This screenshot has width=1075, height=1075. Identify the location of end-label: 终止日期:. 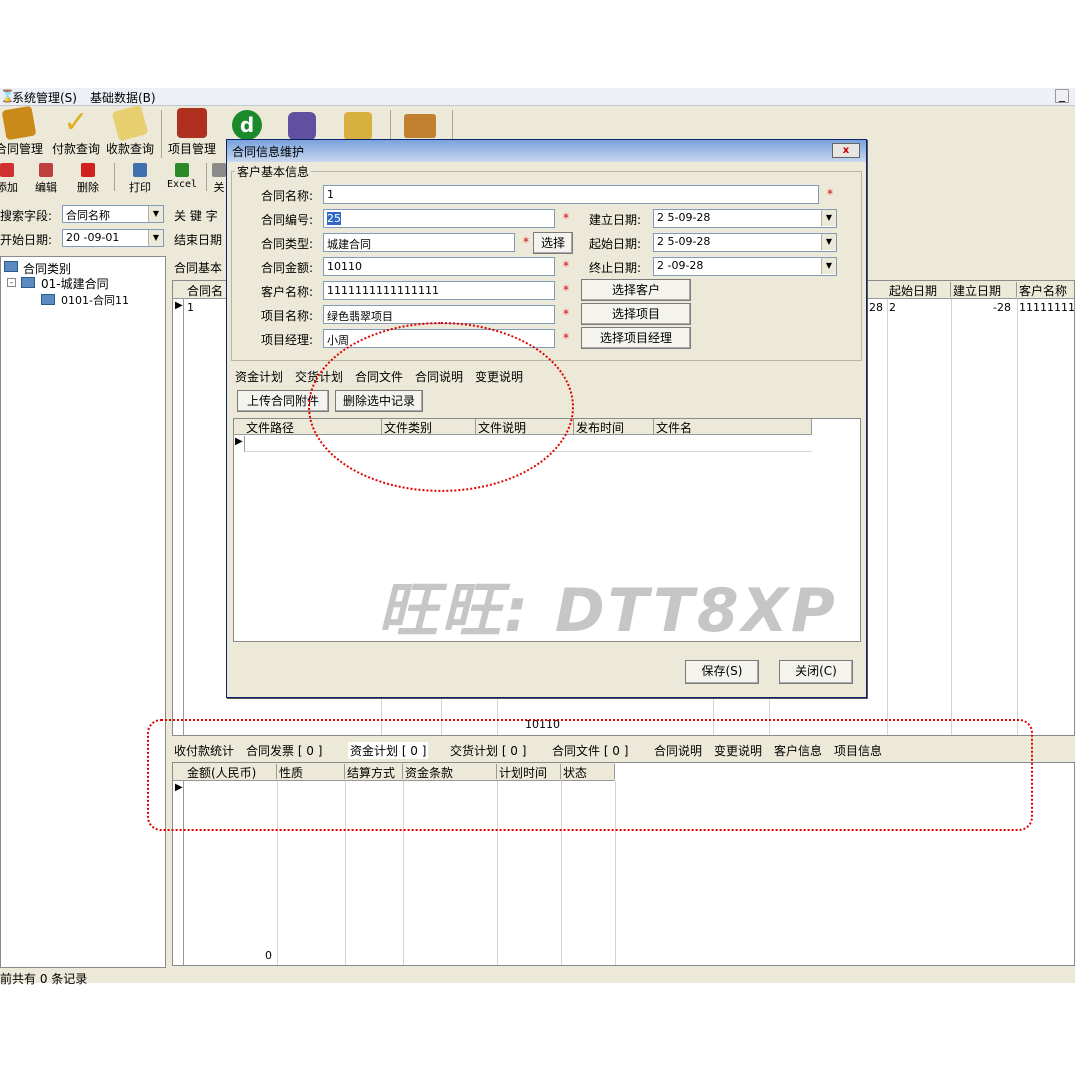
(614, 268).